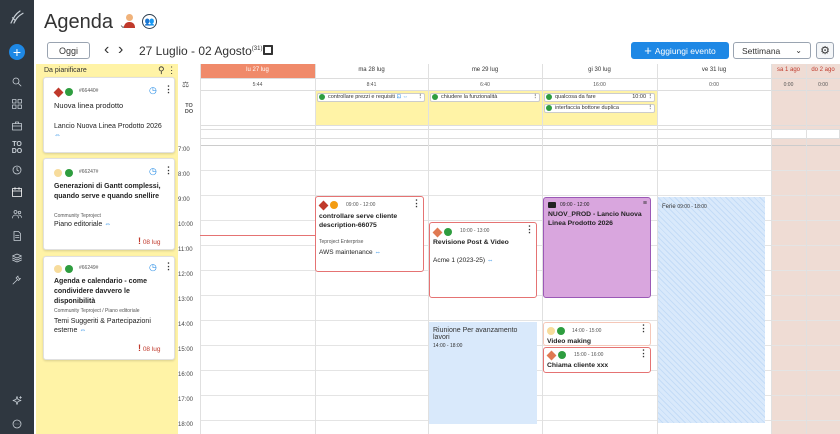 Image resolution: width=840 pixels, height=434 pixels. What do you see at coordinates (551, 331) in the screenshot?
I see `priority-dot-icon` at bounding box center [551, 331].